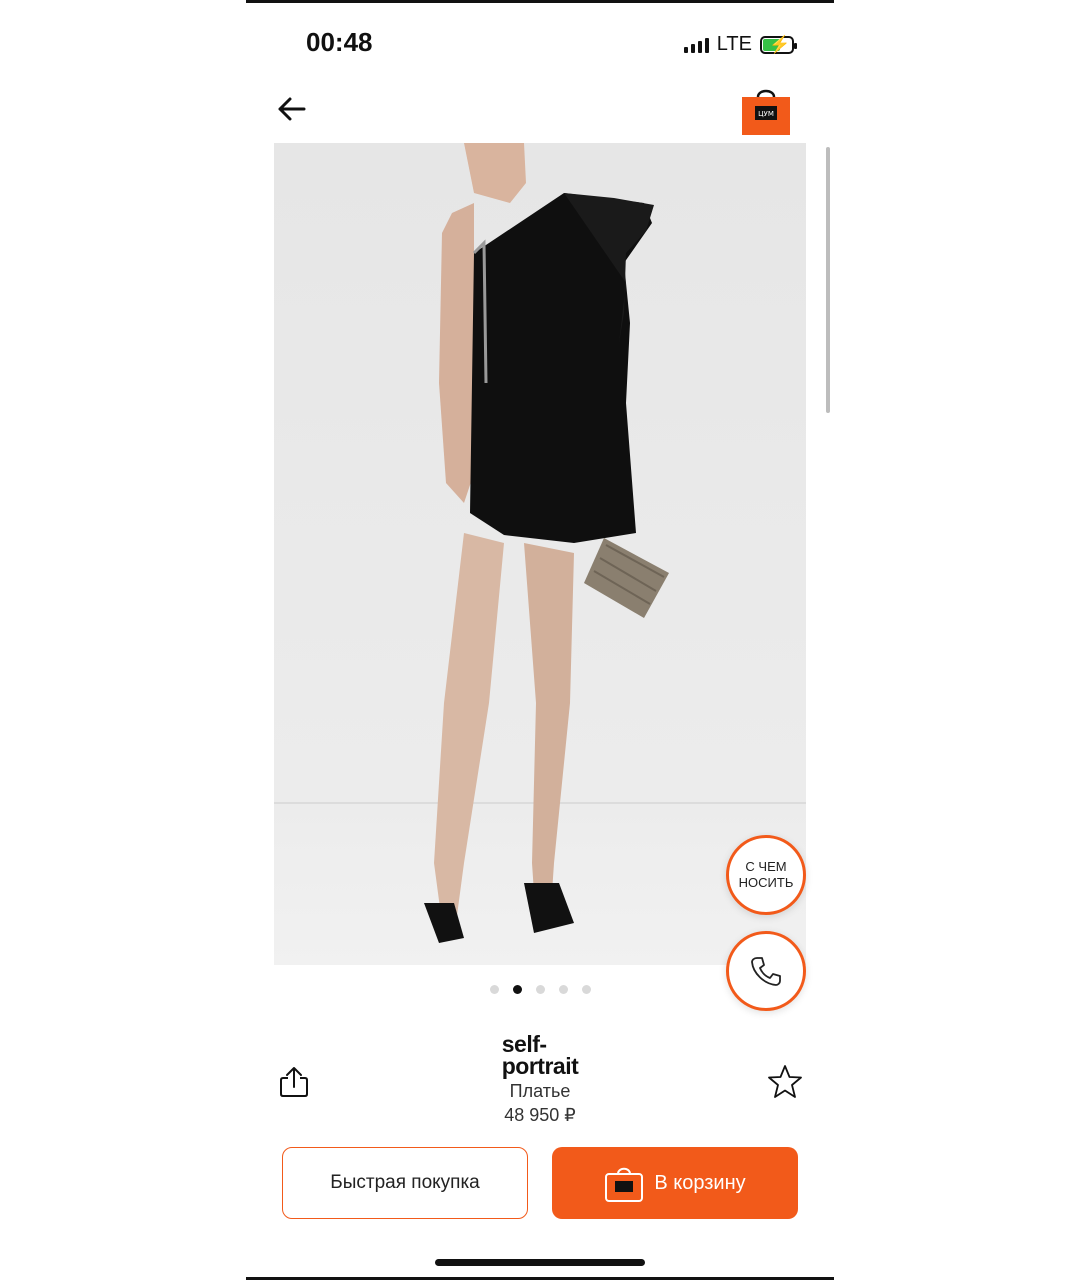 This screenshot has height=1280, width=1080. What do you see at coordinates (624, 1184) in the screenshot?
I see `shopping-bag-icon` at bounding box center [624, 1184].